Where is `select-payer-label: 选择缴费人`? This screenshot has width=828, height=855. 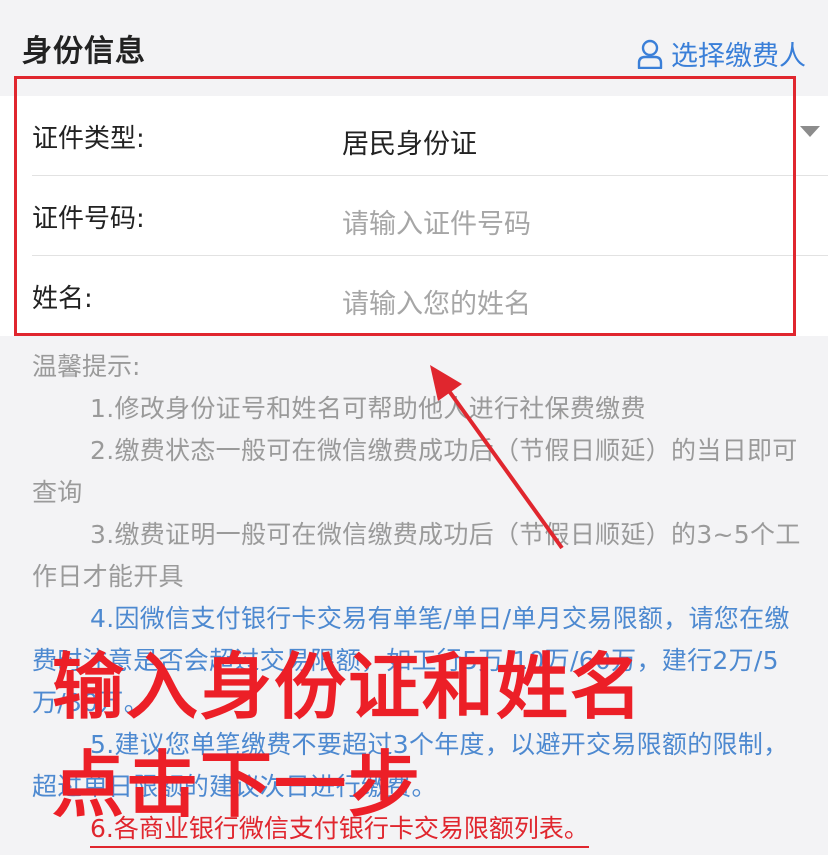 select-payer-label: 选择缴费人 is located at coordinates (738, 56).